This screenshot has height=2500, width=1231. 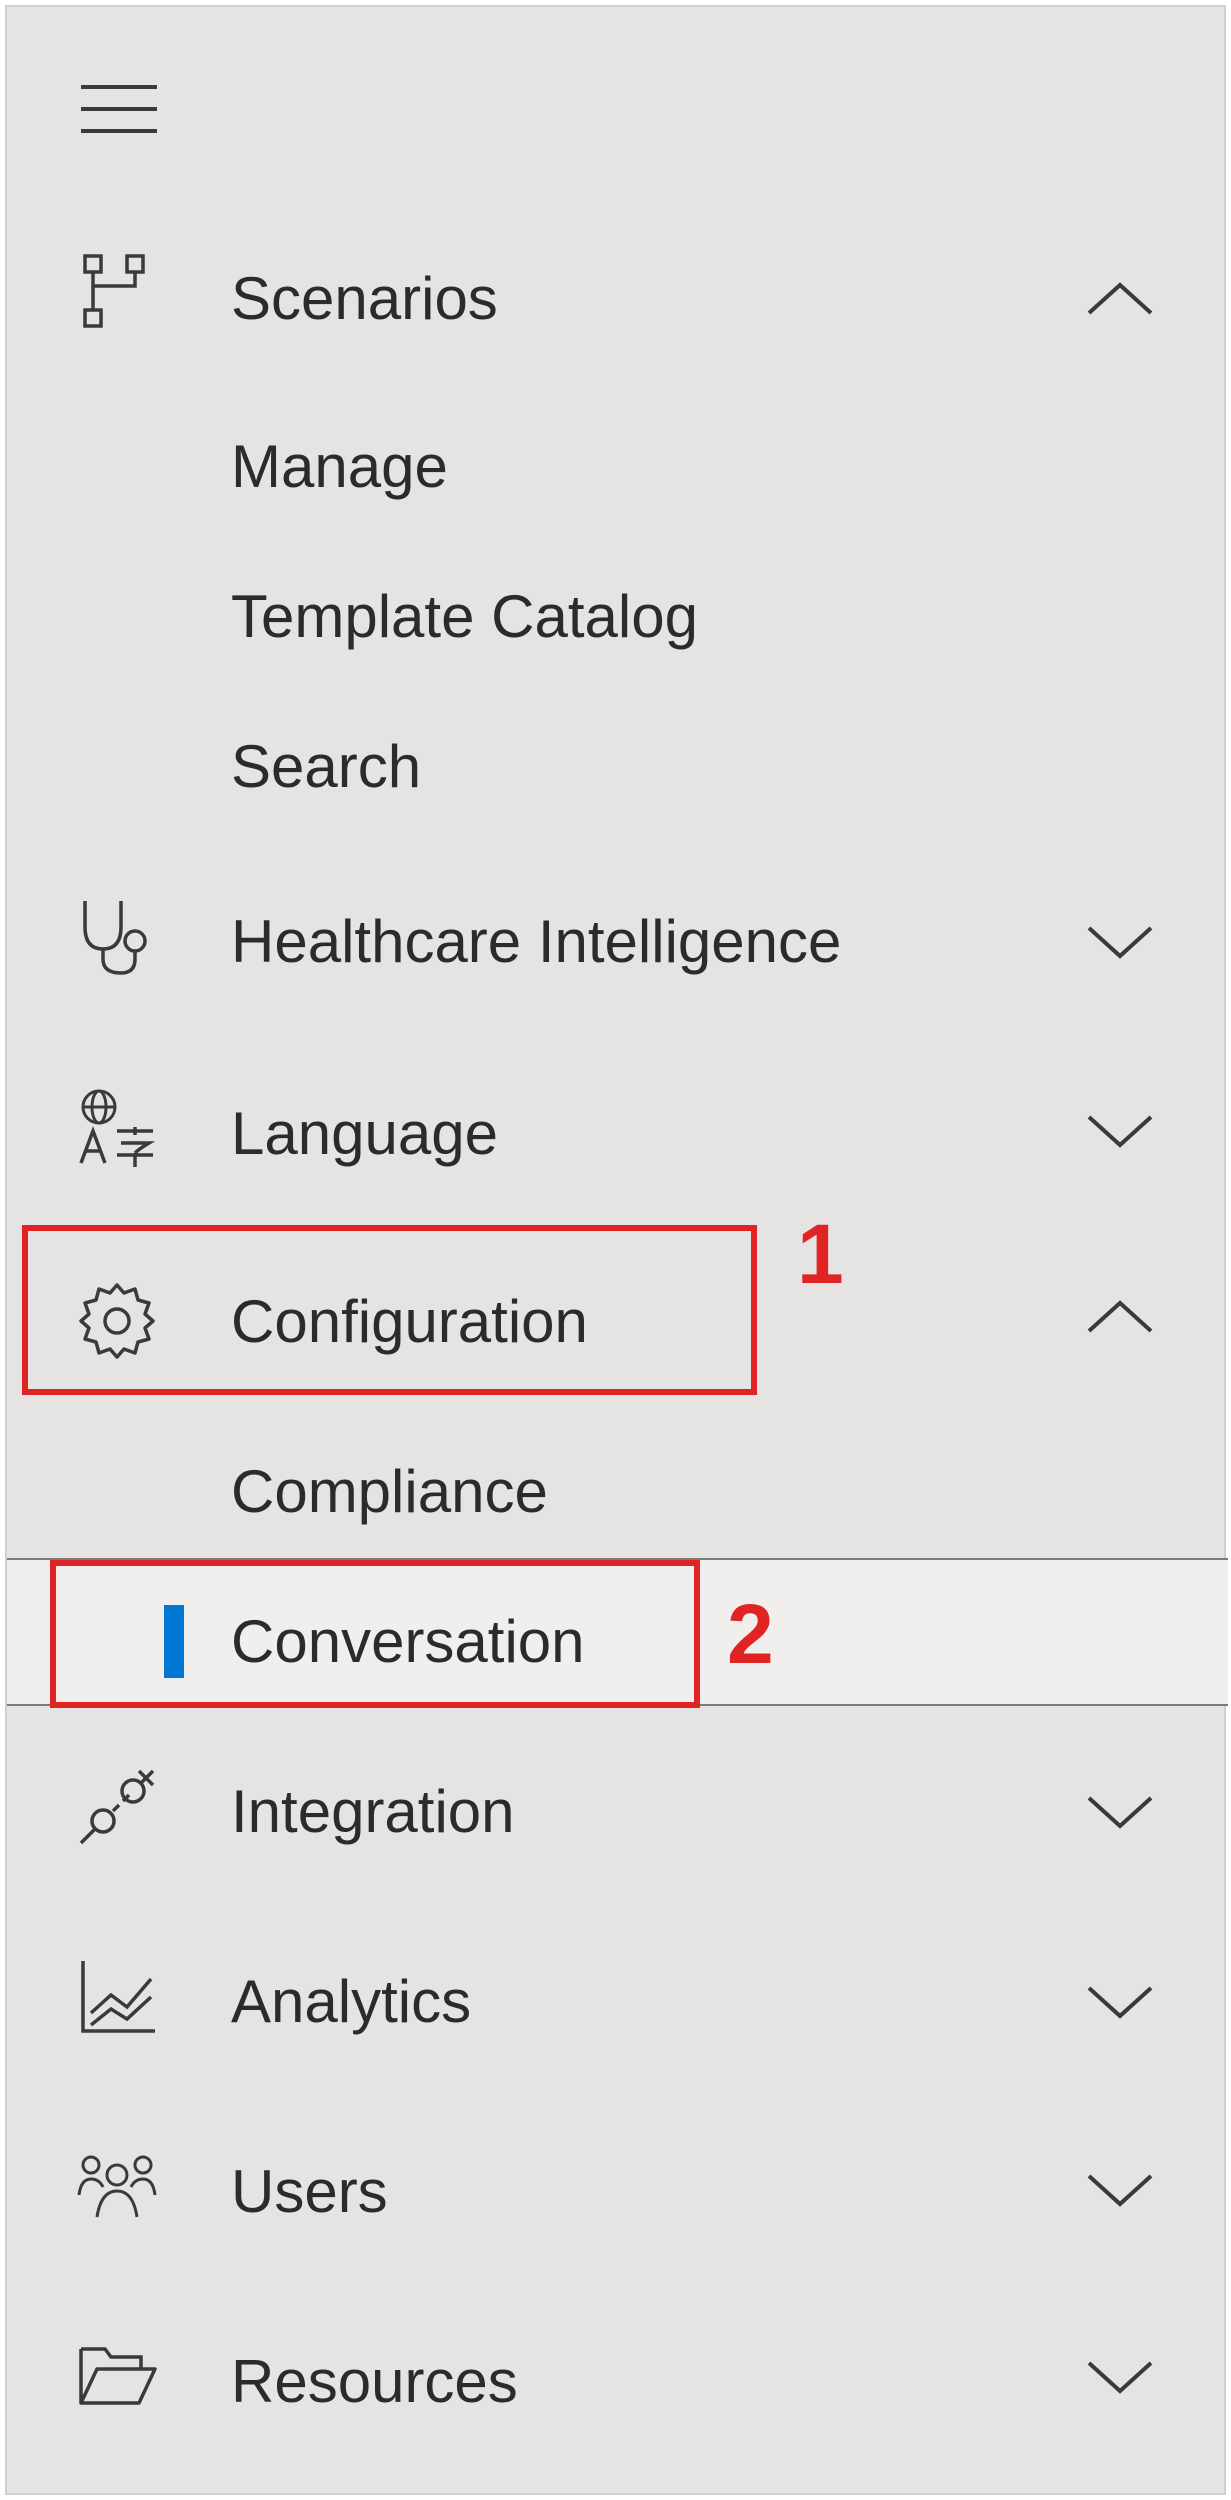 What do you see at coordinates (820, 1254) in the screenshot?
I see `step-number-1: 1` at bounding box center [820, 1254].